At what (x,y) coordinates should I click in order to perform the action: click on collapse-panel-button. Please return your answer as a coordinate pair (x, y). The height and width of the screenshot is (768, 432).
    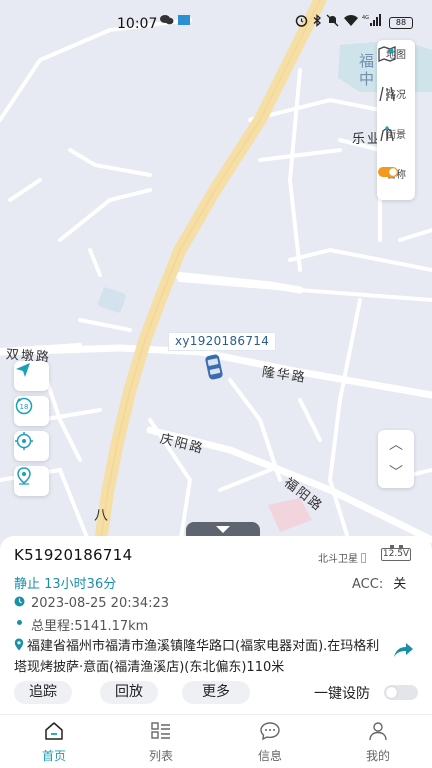
    Looking at the image, I should click on (223, 529).